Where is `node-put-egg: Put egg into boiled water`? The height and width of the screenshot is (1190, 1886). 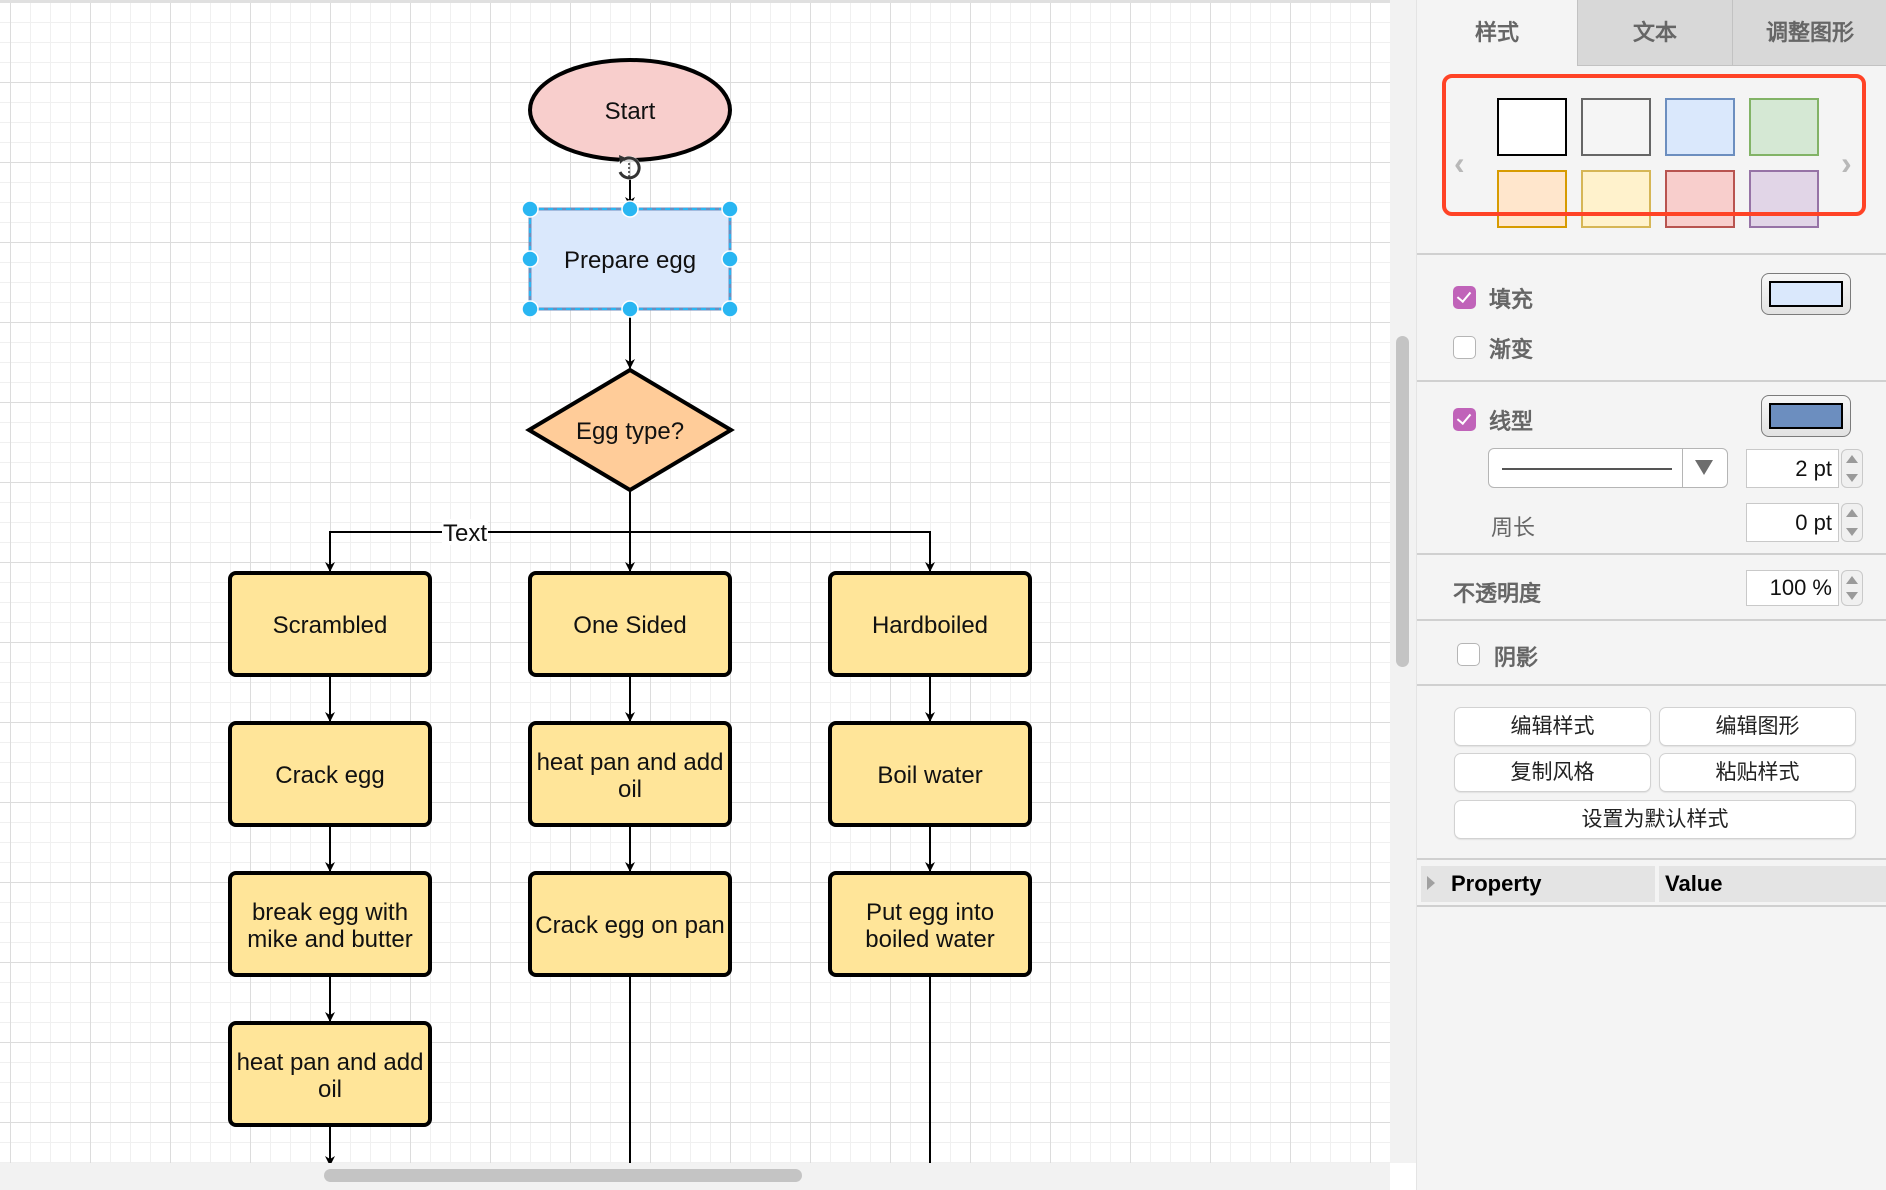
node-put-egg: Put egg into boiled water is located at coordinates (930, 924).